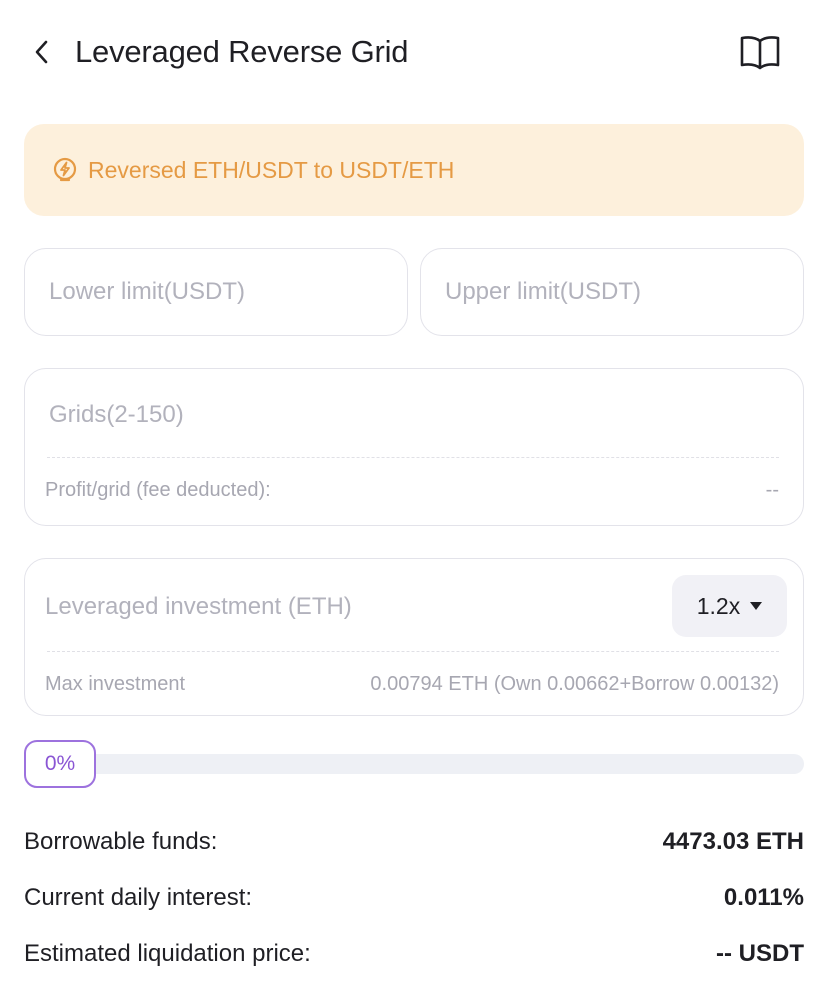 The image size is (828, 1002). I want to click on liquidation-price-row: Estimated liquidation price: -- USDT, so click(414, 954).